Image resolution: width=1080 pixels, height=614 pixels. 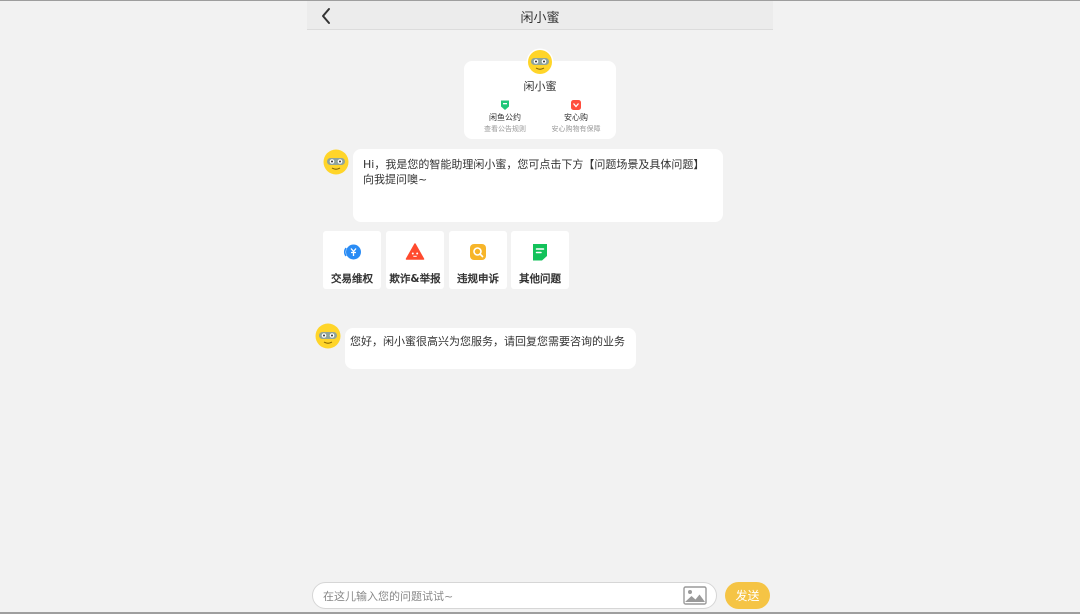 I want to click on card-link-subtitle: 查看公告规则, so click(x=505, y=129).